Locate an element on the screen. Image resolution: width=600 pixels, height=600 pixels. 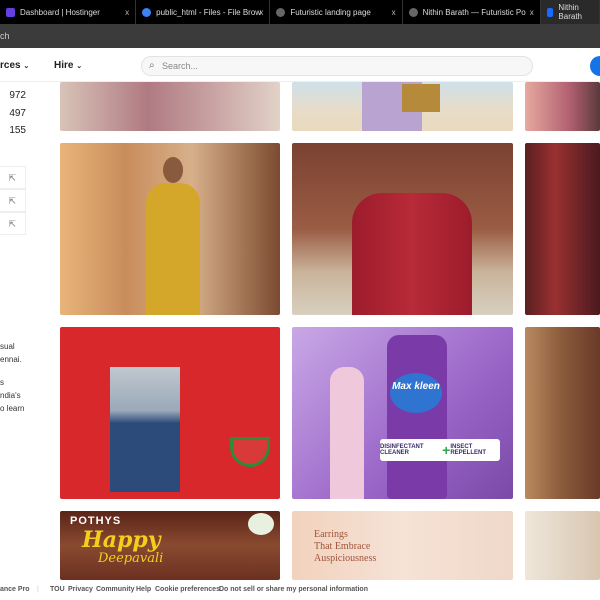
nav-hire: Hire ⌄ is located at coordinates (68, 65).